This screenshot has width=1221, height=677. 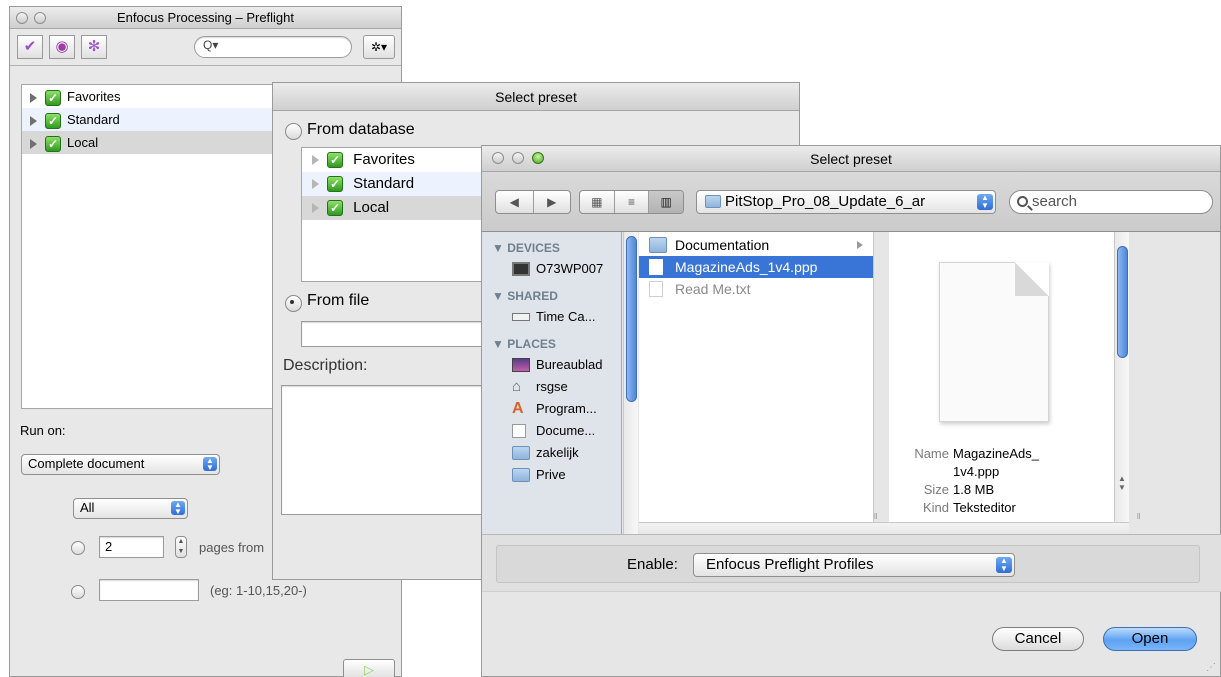 I want to click on preview-scroll-thumb, so click(x=1122, y=302).